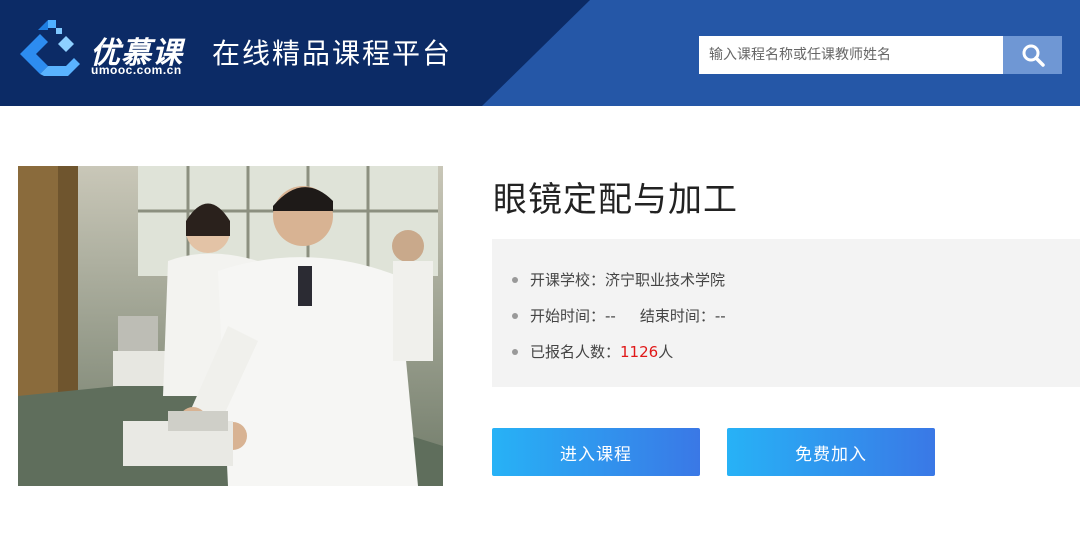 Image resolution: width=1080 pixels, height=540 pixels. Describe the element at coordinates (136, 70) in the screenshot. I see `logo-domain: umooc.com.cn` at that location.